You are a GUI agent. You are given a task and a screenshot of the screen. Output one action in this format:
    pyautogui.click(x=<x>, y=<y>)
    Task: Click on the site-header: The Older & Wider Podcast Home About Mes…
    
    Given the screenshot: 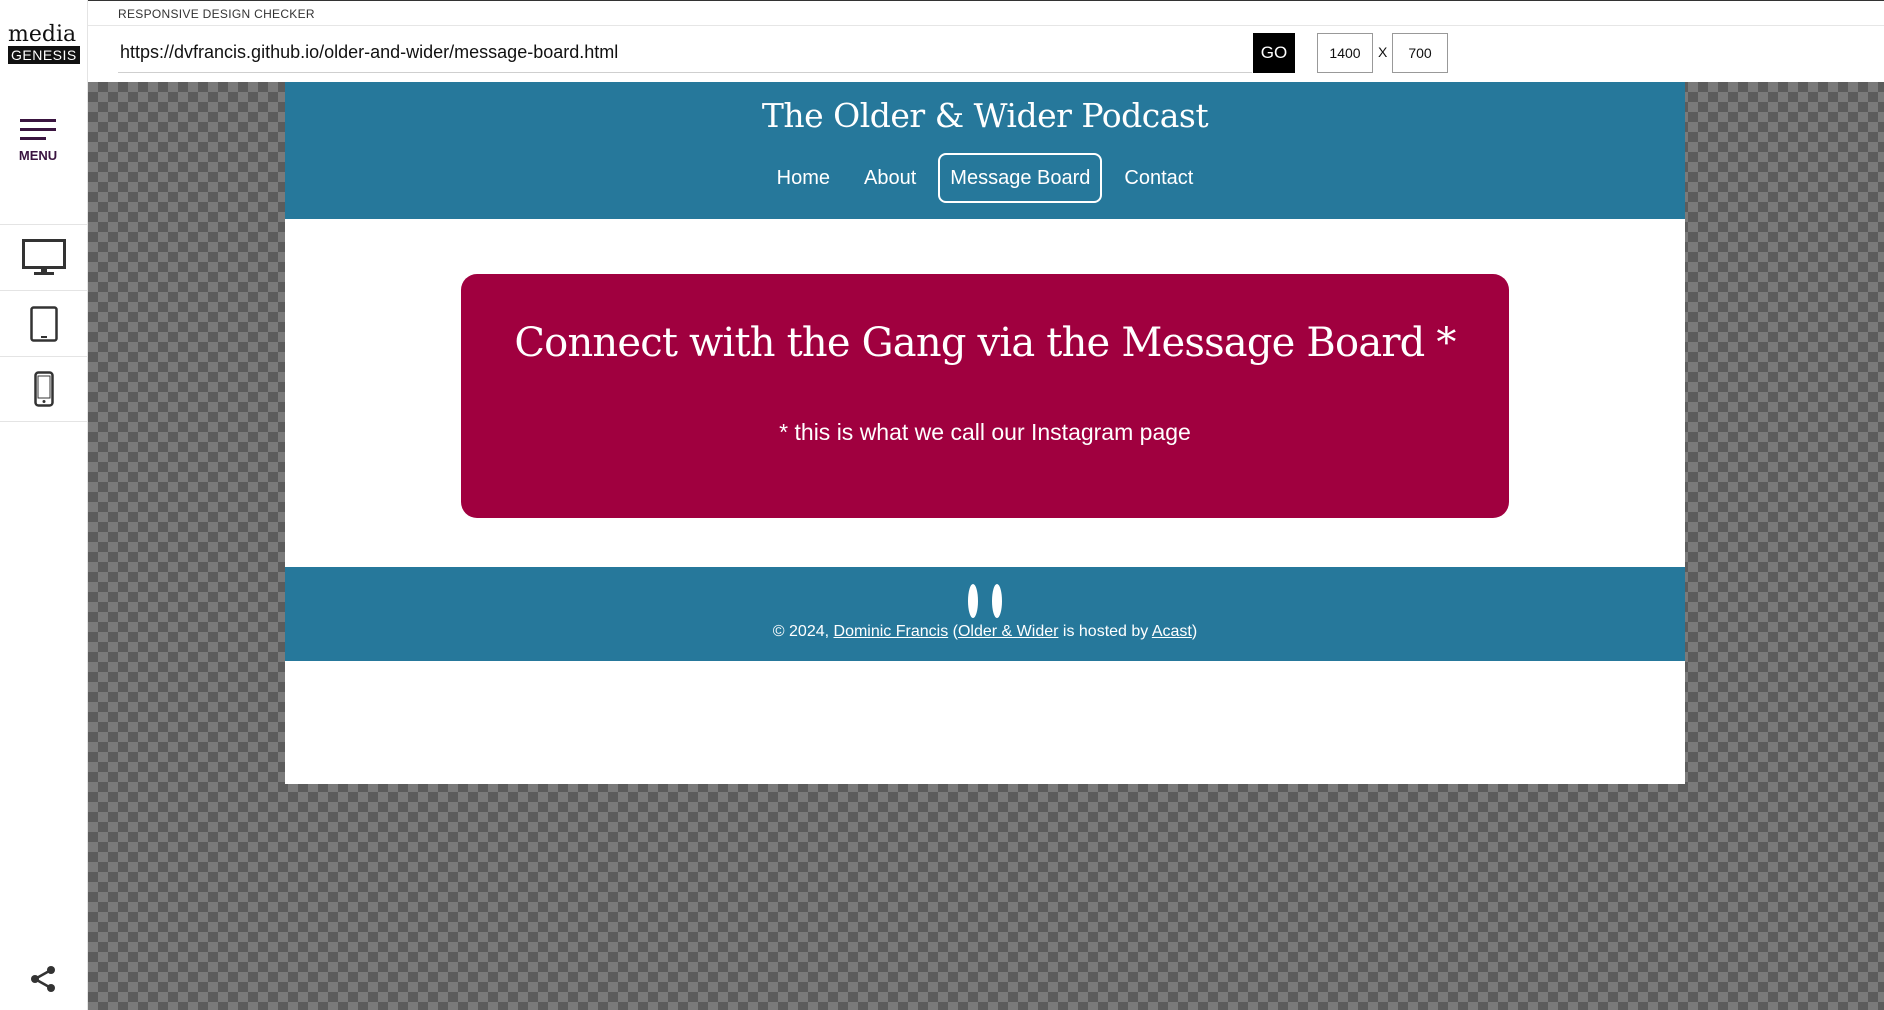 What is the action you would take?
    pyautogui.click(x=985, y=150)
    